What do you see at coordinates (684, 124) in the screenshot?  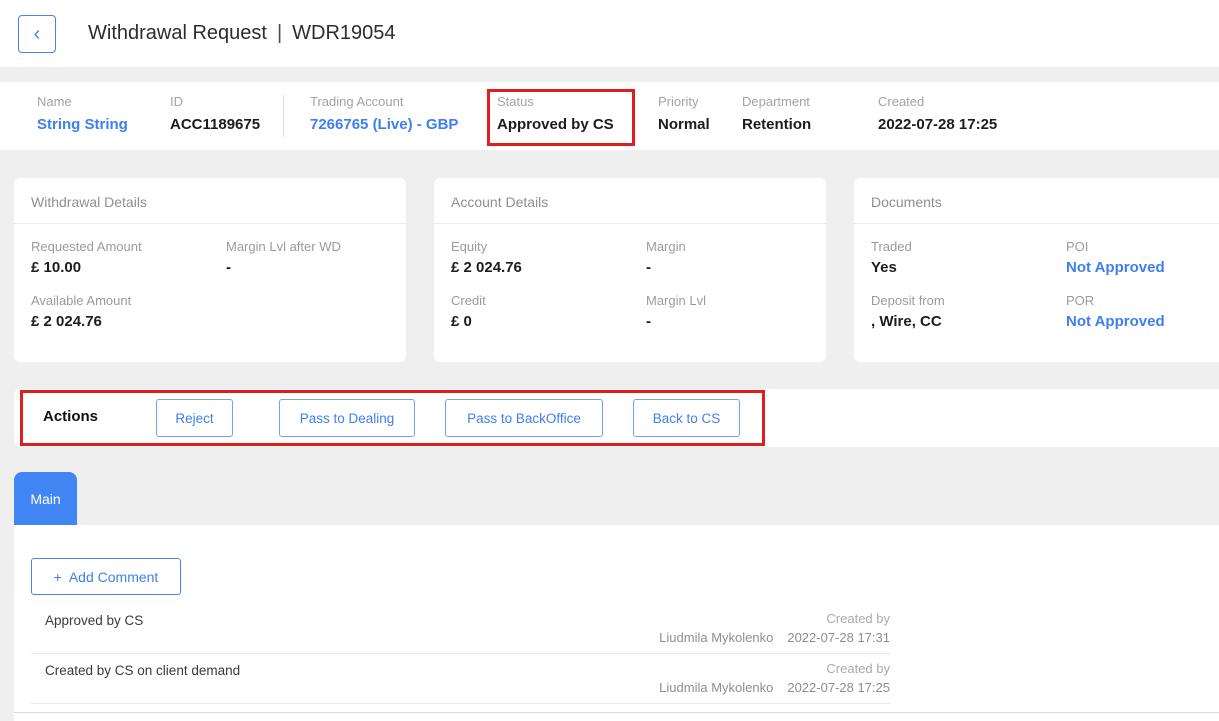 I see `priority-value: Normal` at bounding box center [684, 124].